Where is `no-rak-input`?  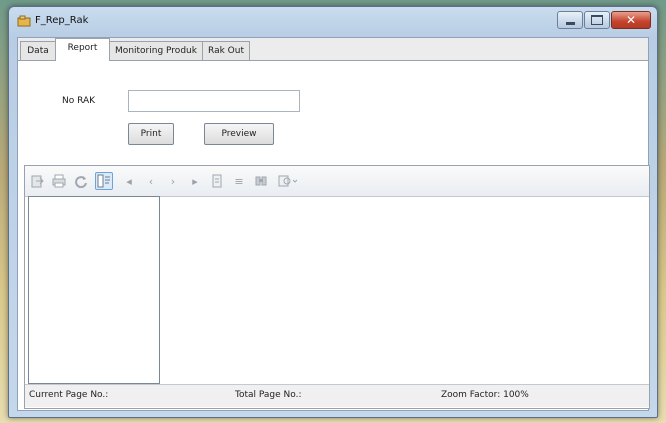 no-rak-input is located at coordinates (214, 101).